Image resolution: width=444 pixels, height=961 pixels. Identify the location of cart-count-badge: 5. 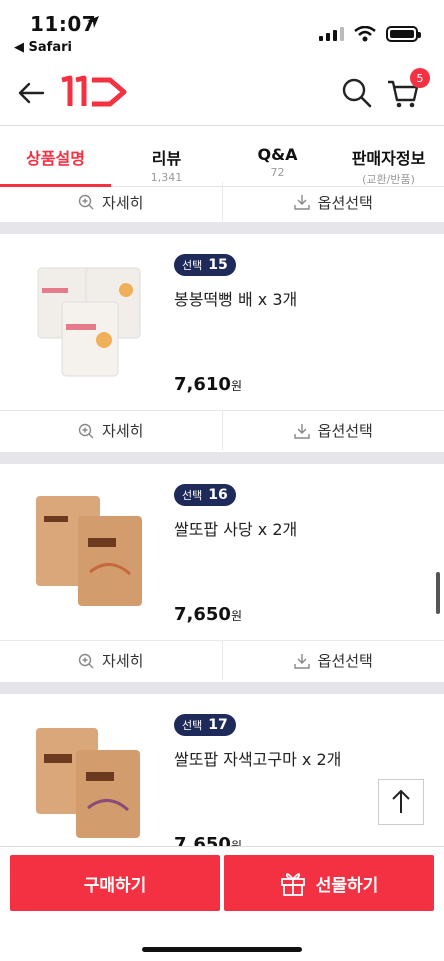
(420, 78).